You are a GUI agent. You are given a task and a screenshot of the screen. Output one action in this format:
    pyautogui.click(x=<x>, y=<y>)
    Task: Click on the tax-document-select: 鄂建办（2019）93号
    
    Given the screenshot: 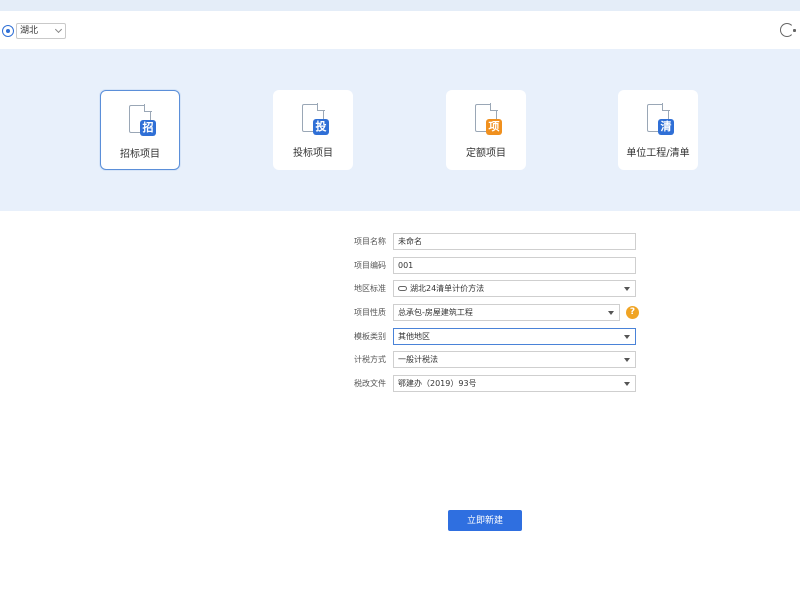 What is the action you would take?
    pyautogui.click(x=514, y=383)
    